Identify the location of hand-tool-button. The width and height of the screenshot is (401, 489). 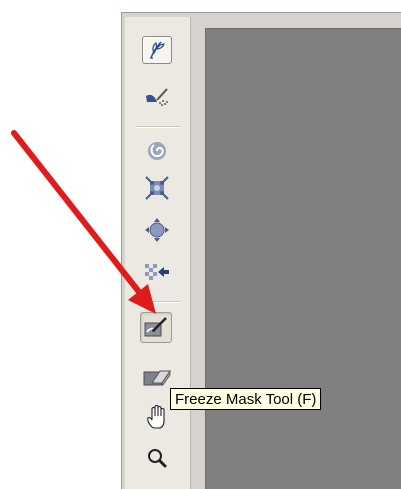
(157, 417).